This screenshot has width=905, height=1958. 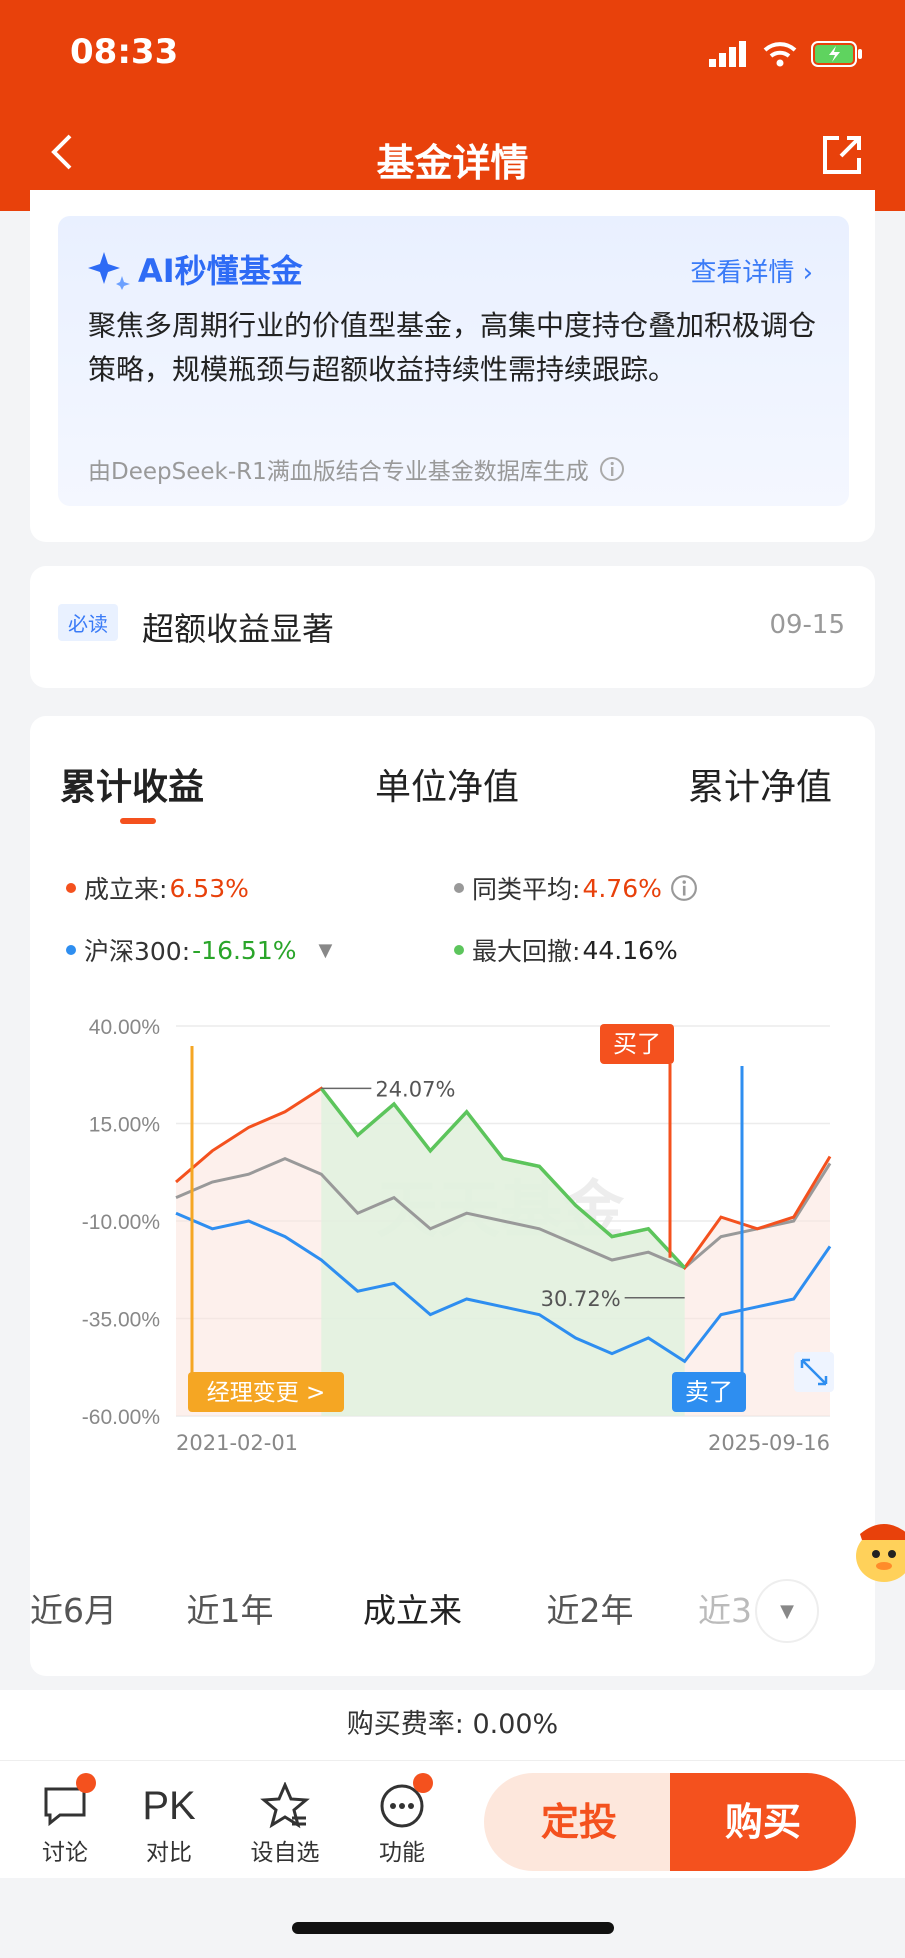 What do you see at coordinates (137, 951) in the screenshot?
I see `legend-label: 沪深300:` at bounding box center [137, 951].